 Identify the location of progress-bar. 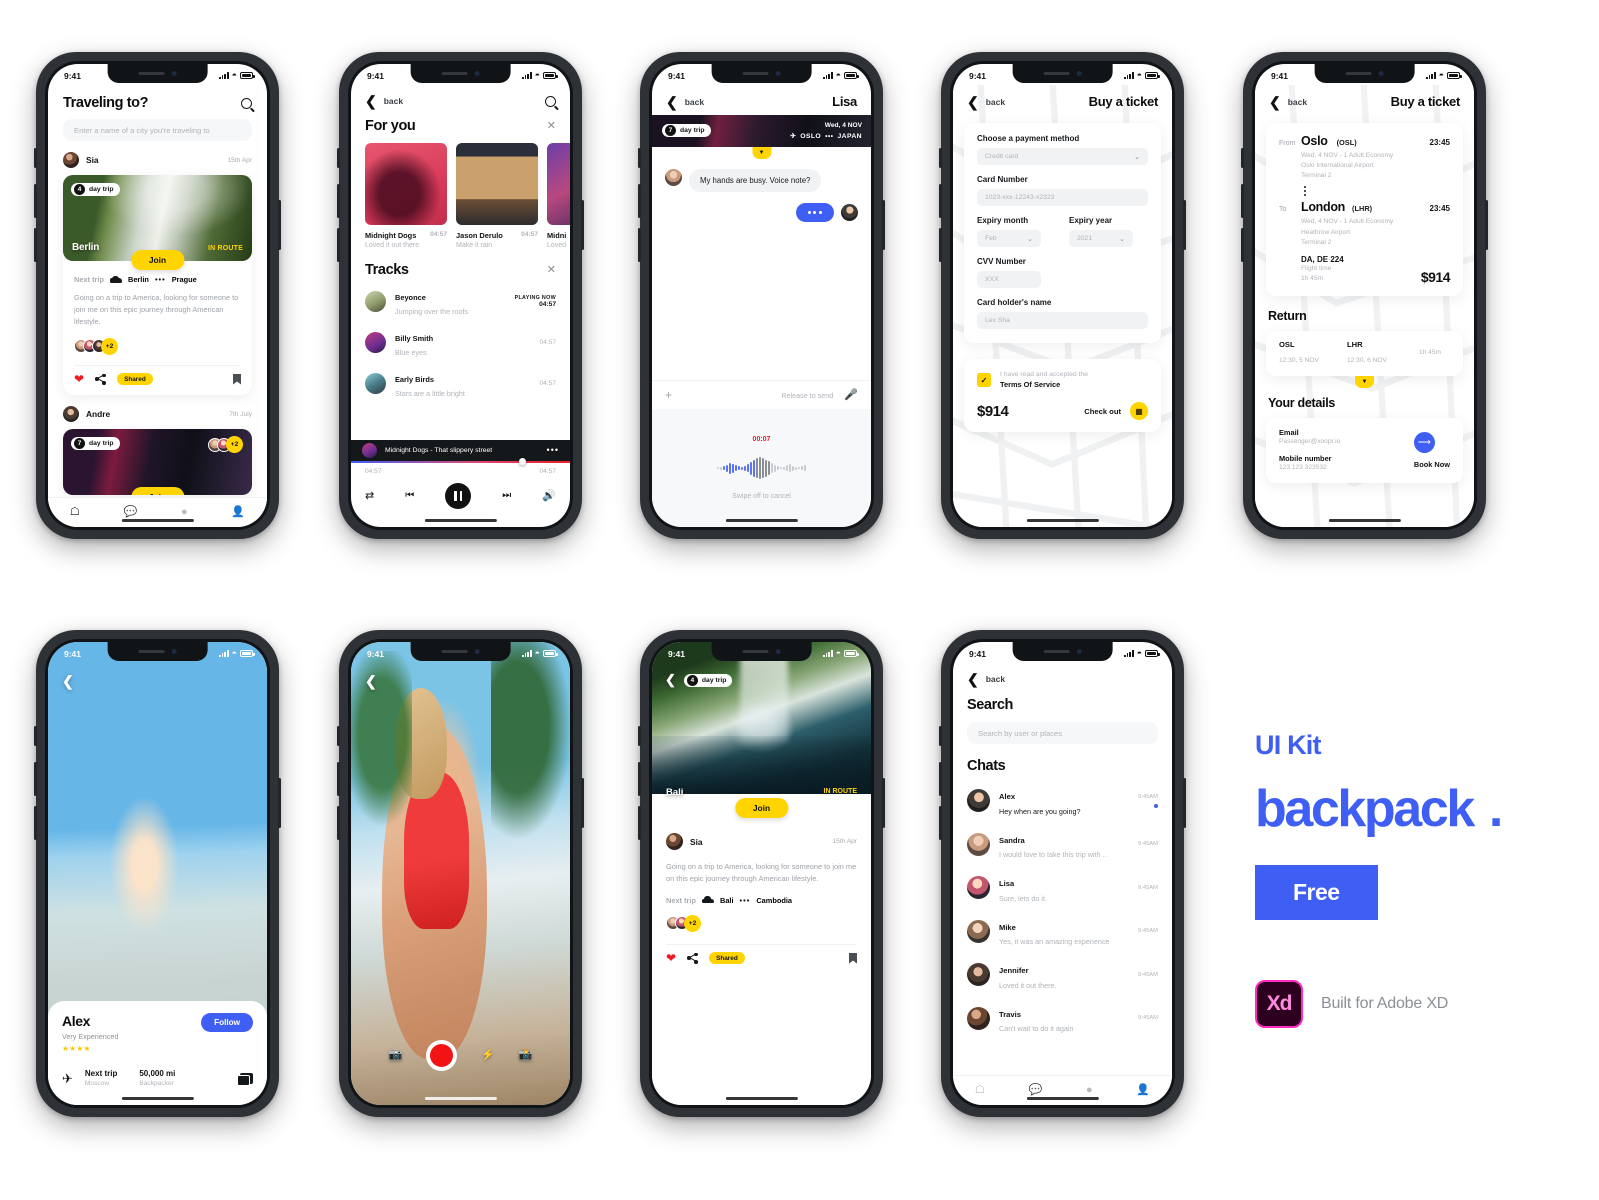
(460, 462).